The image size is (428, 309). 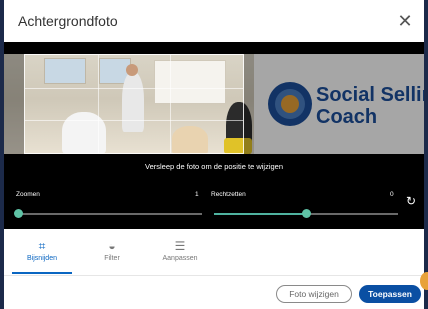 What do you see at coordinates (411, 201) in the screenshot?
I see `rotate-icon: ↻` at bounding box center [411, 201].